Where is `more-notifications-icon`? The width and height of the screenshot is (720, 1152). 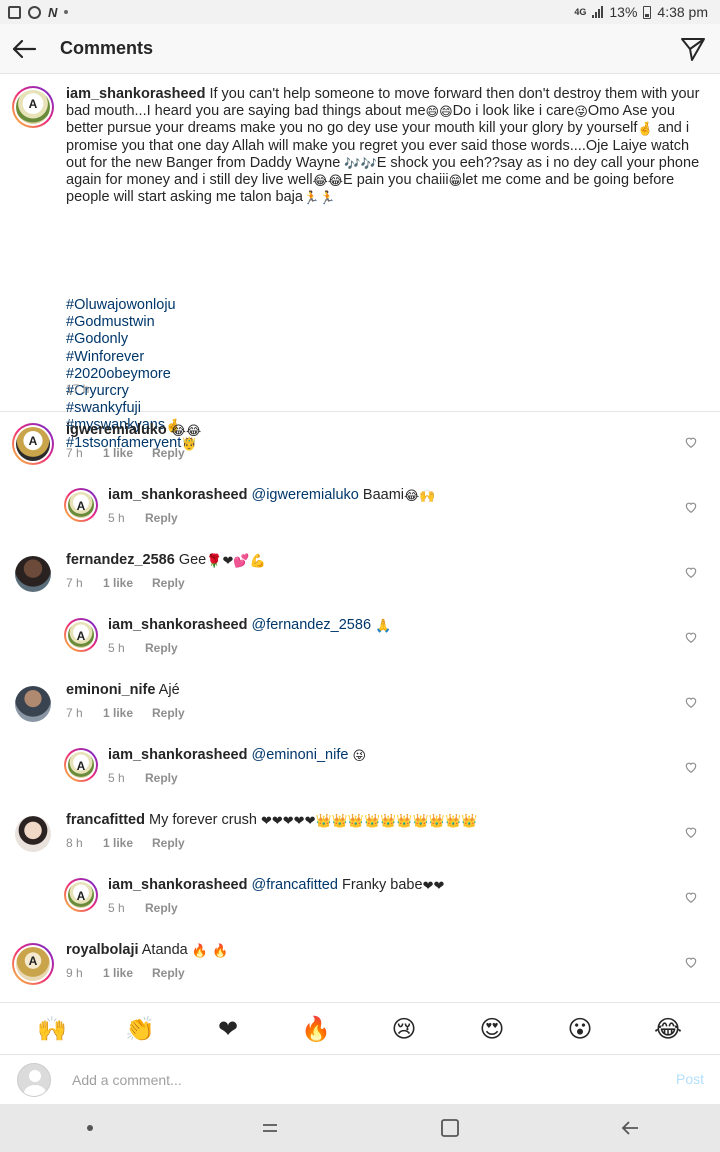
more-notifications-icon is located at coordinates (66, 12).